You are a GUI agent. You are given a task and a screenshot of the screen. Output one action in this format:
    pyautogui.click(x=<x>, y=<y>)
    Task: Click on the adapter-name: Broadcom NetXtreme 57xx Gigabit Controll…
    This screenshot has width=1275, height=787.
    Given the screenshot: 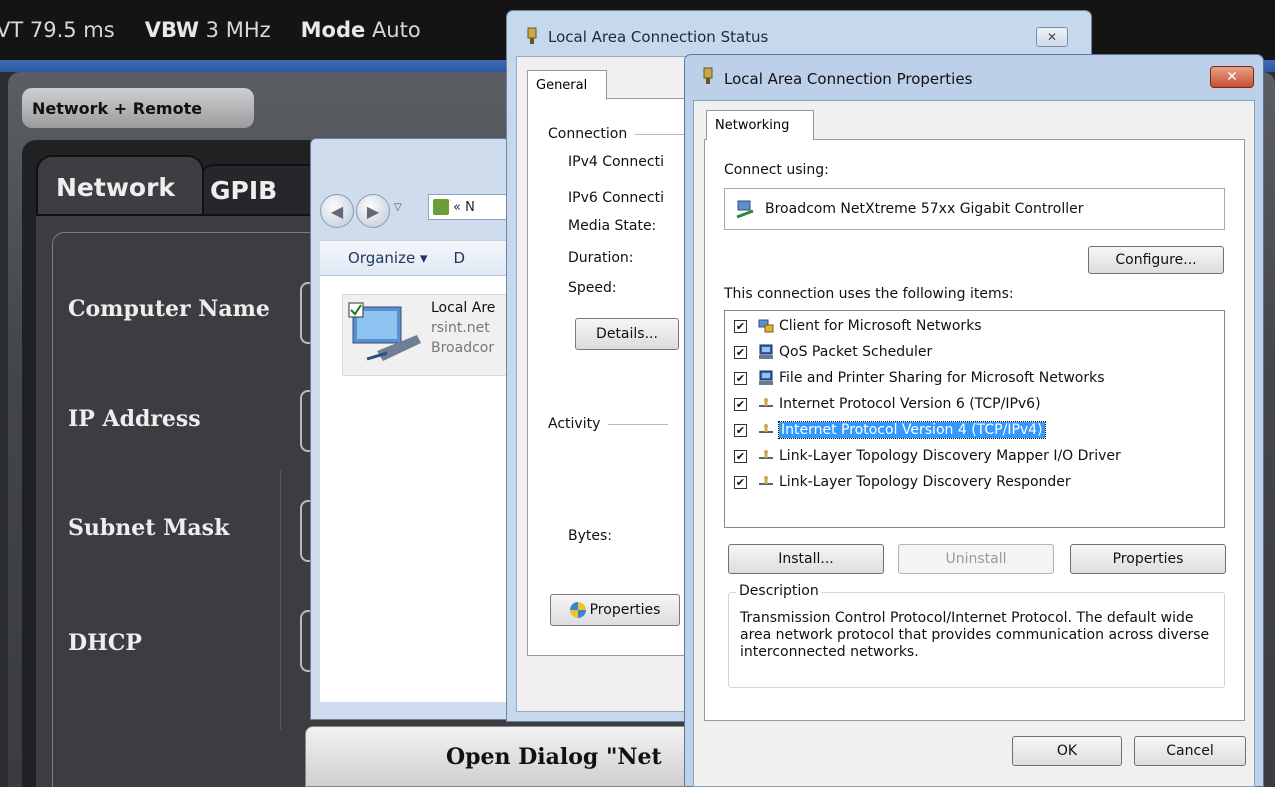 What is the action you would take?
    pyautogui.click(x=924, y=209)
    